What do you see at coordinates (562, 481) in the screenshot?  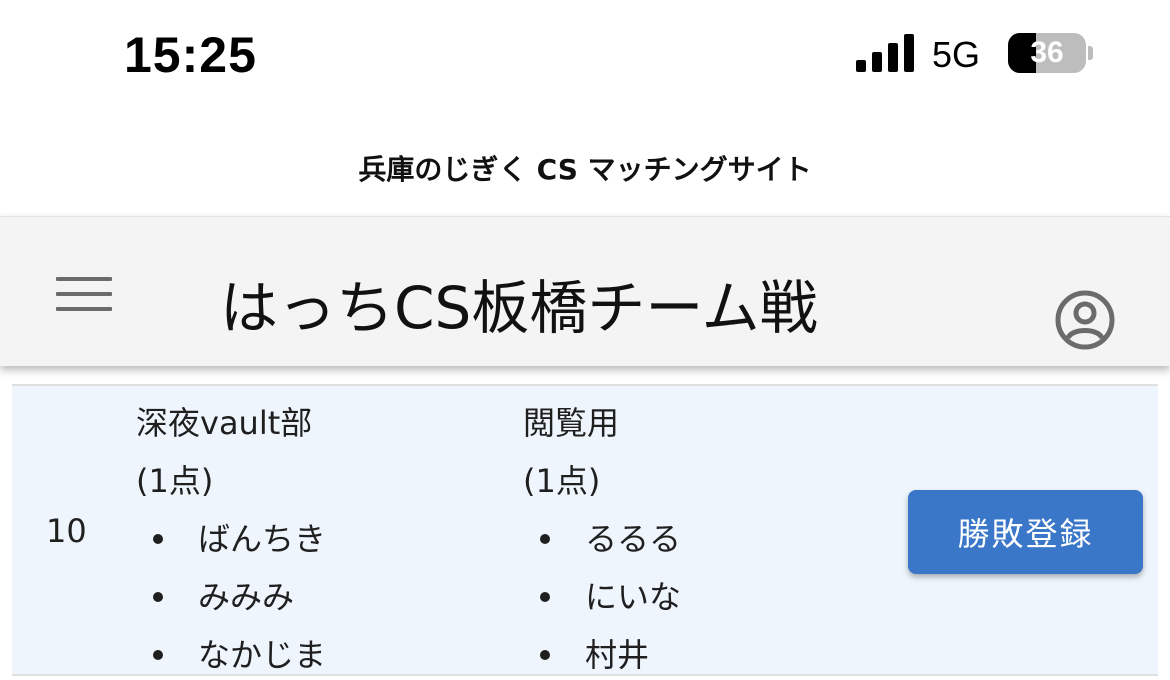 I see `team-b-points: (1点)` at bounding box center [562, 481].